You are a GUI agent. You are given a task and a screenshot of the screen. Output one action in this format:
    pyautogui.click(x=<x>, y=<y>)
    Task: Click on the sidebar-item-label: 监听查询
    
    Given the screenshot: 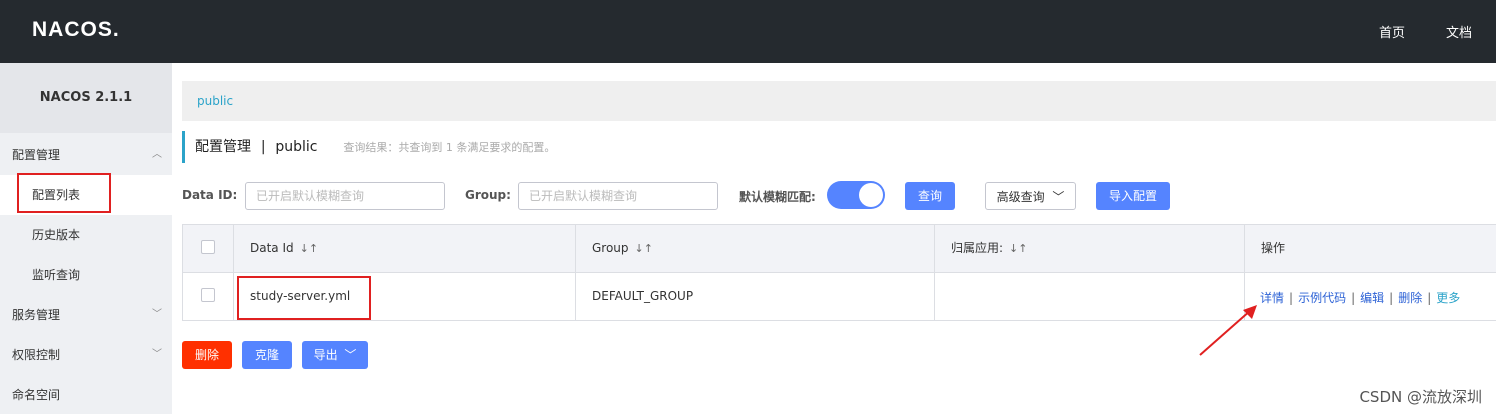 What is the action you would take?
    pyautogui.click(x=56, y=275)
    